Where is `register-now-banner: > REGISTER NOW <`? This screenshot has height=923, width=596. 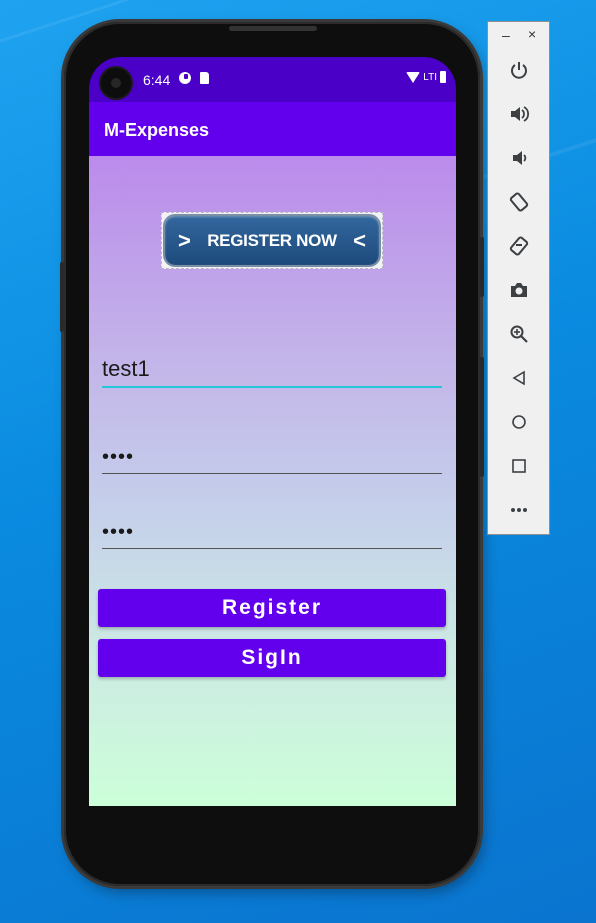
register-now-banner: > REGISTER NOW < is located at coordinates (272, 240).